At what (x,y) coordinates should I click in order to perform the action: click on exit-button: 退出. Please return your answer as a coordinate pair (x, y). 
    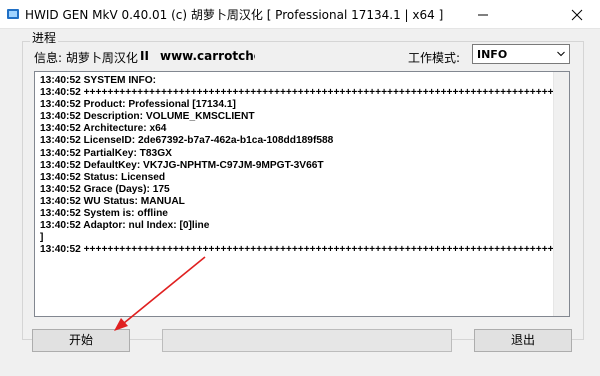
    Looking at the image, I should click on (523, 340).